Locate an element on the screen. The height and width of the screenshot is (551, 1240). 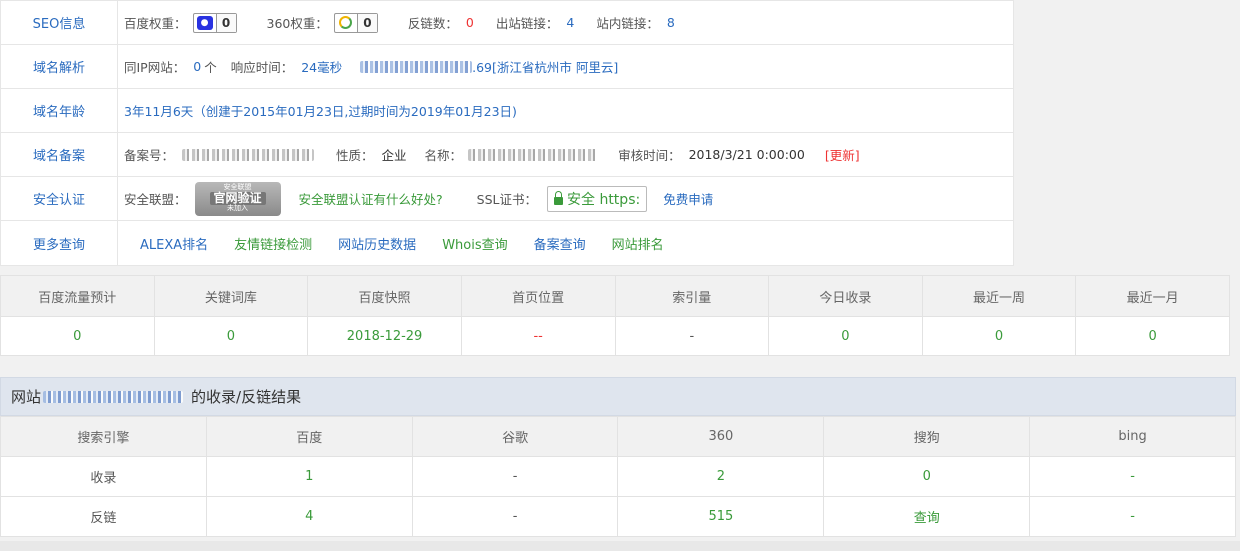
nature-label: 性质： is located at coordinates (355, 155).